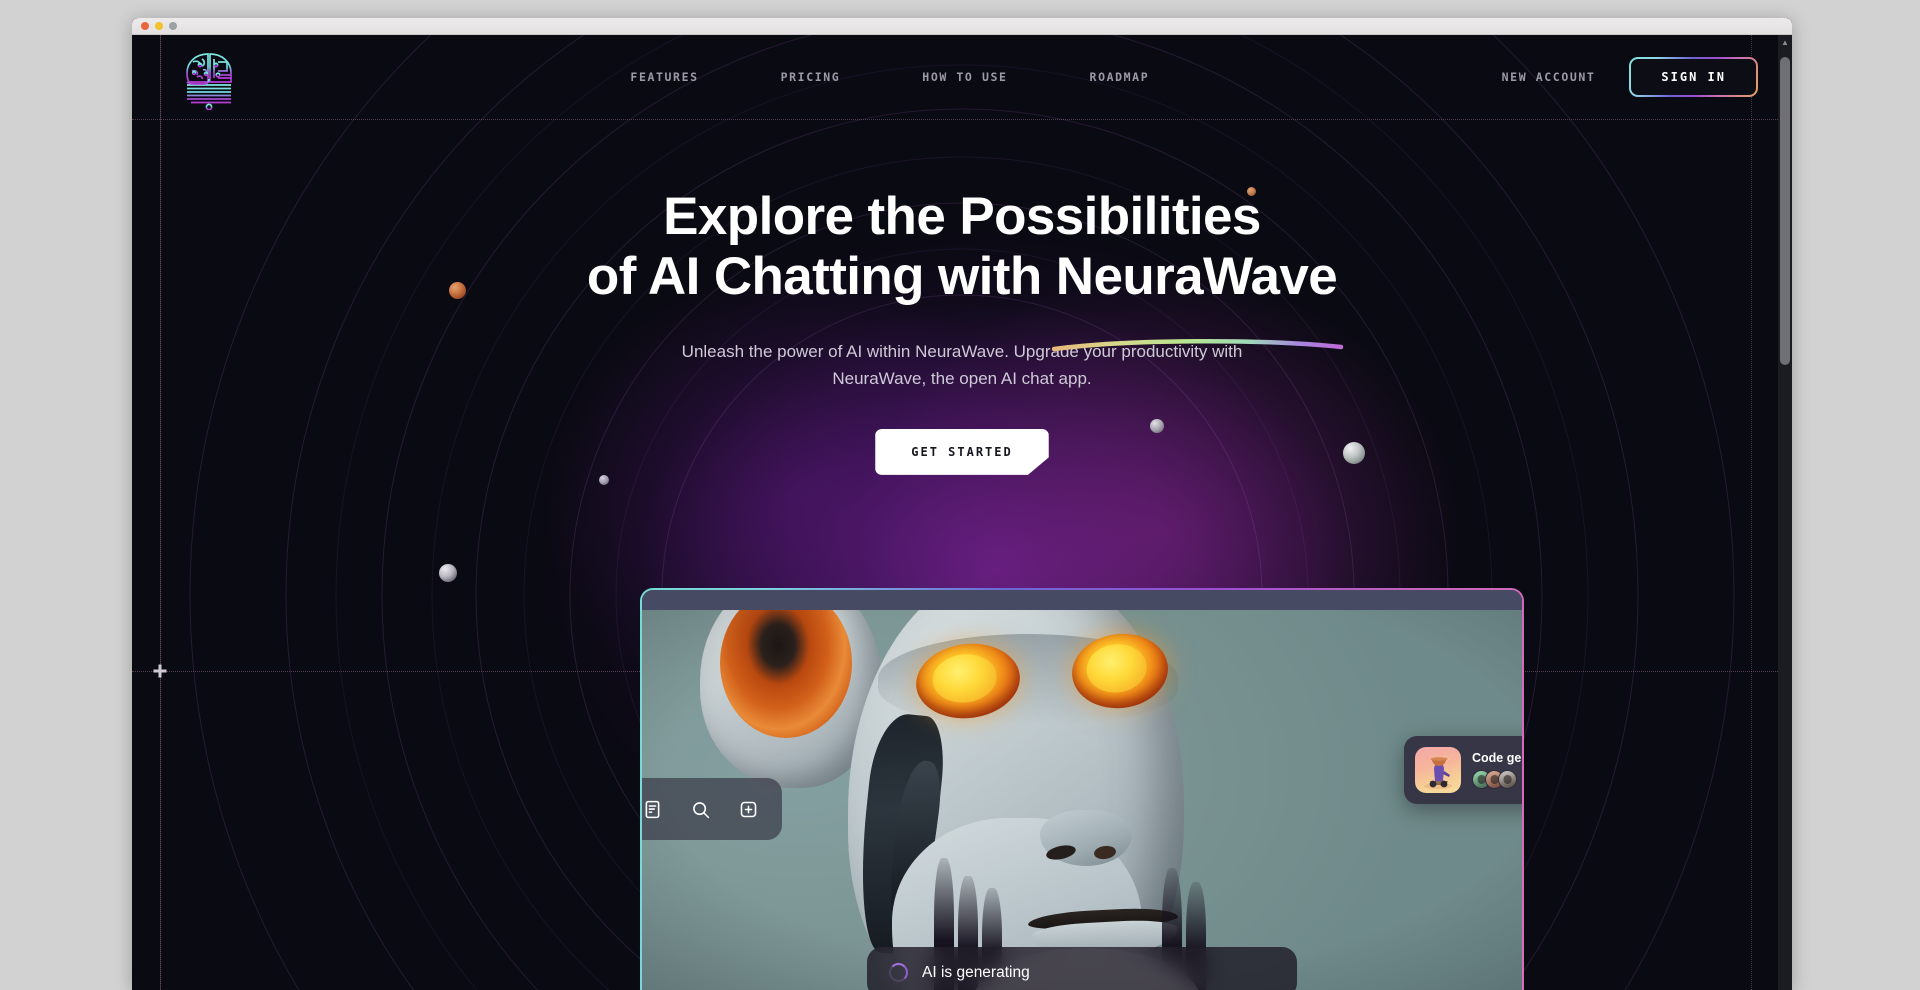  Describe the element at coordinates (976, 972) in the screenshot. I see `ai-status-text: AI is generating` at that location.